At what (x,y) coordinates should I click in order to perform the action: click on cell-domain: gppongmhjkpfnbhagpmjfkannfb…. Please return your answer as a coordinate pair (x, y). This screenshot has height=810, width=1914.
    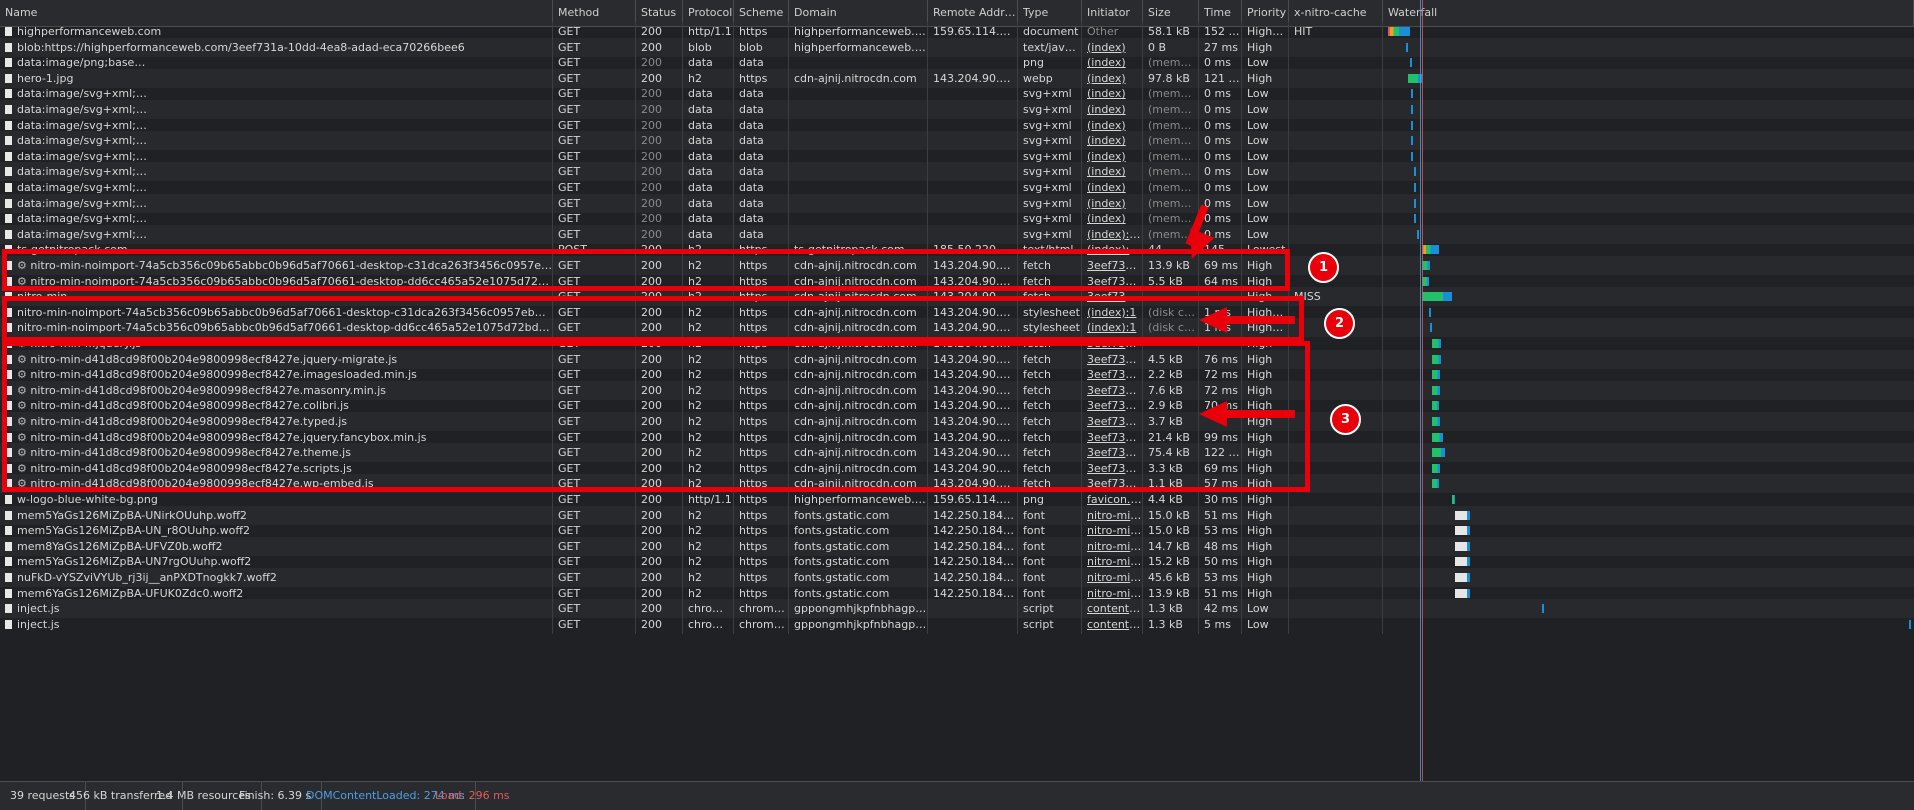
    Looking at the image, I should click on (858, 624).